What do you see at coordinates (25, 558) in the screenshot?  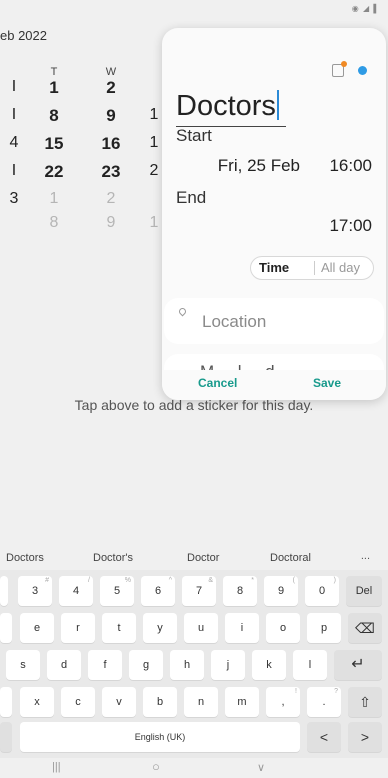 I see `suggestion-item: Doctors` at bounding box center [25, 558].